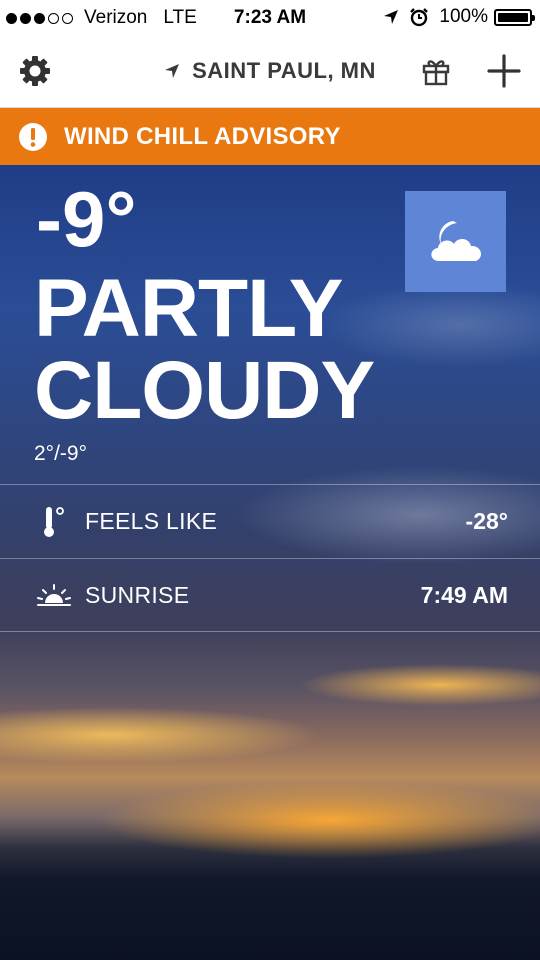 The width and height of the screenshot is (540, 960). I want to click on current-condition: PARTLY CLOUDY, so click(214, 350).